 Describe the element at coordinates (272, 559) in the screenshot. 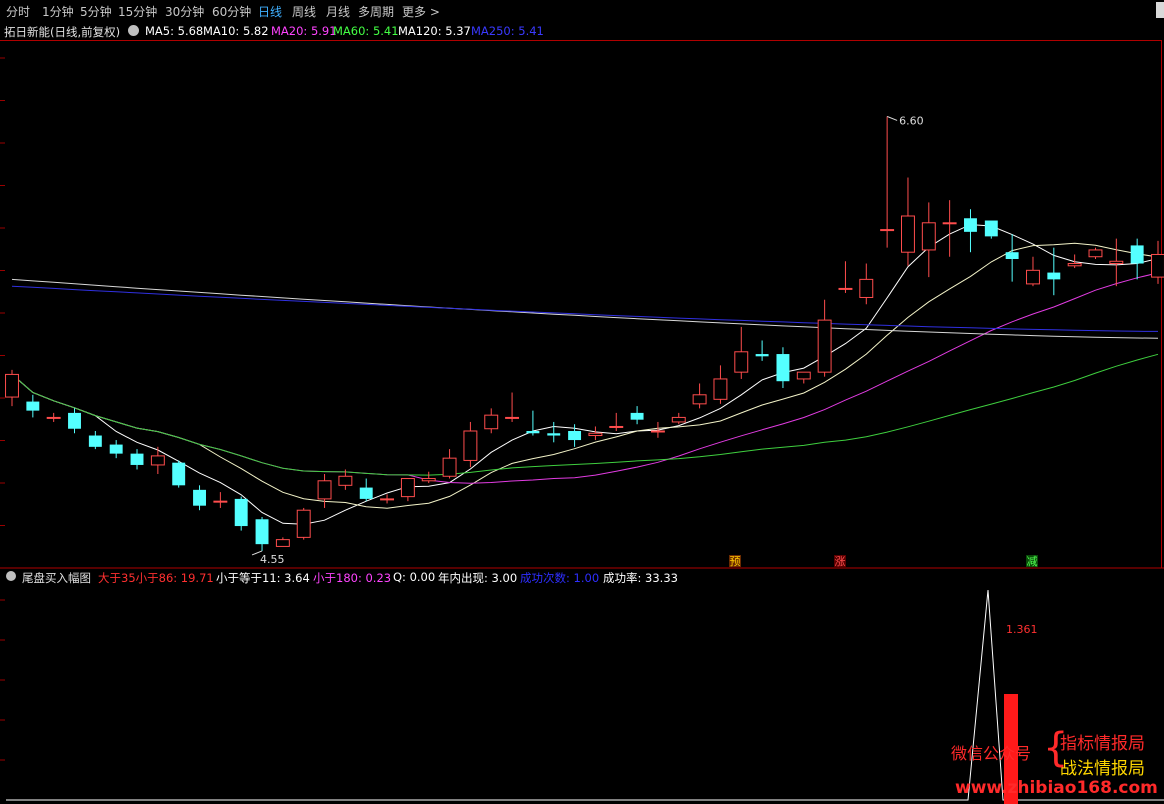

I see `low-label: 4.55` at that location.